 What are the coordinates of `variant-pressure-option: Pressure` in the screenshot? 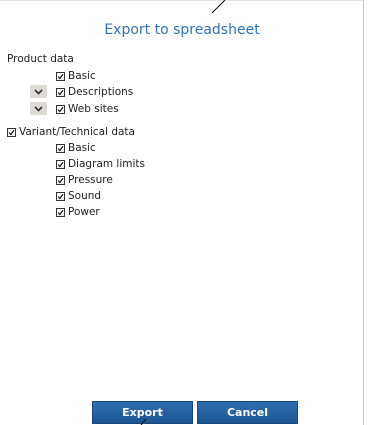 It's located at (84, 180).